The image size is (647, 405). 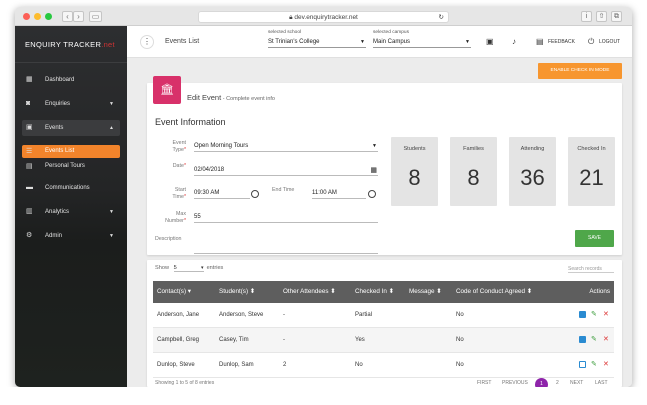 I want to click on label-text: Date, so click(x=178, y=166).